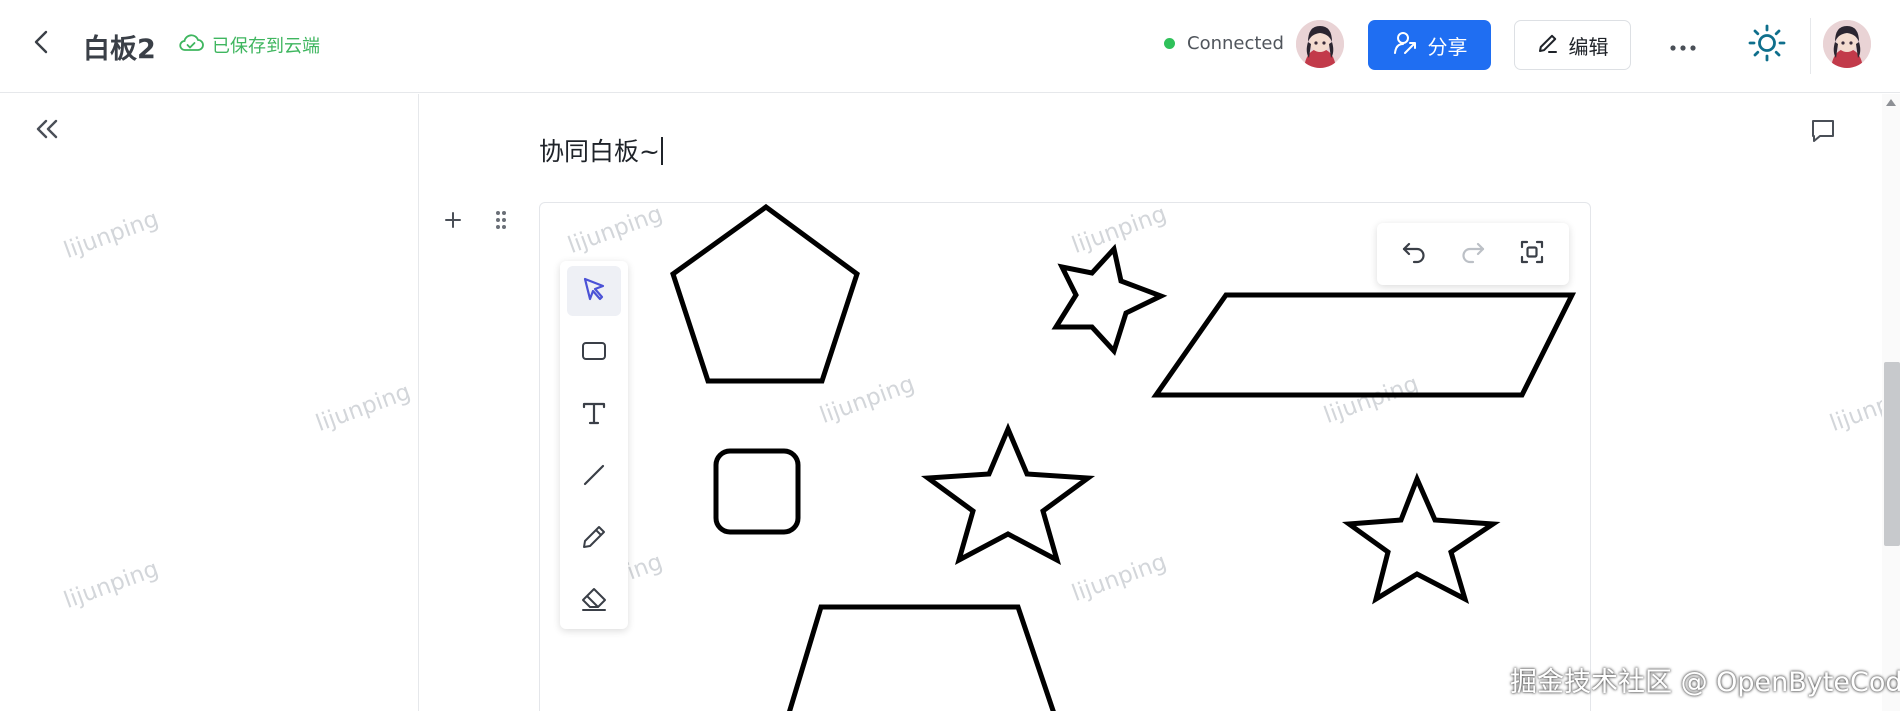  I want to click on parallelogram-shape, so click(1364, 345).